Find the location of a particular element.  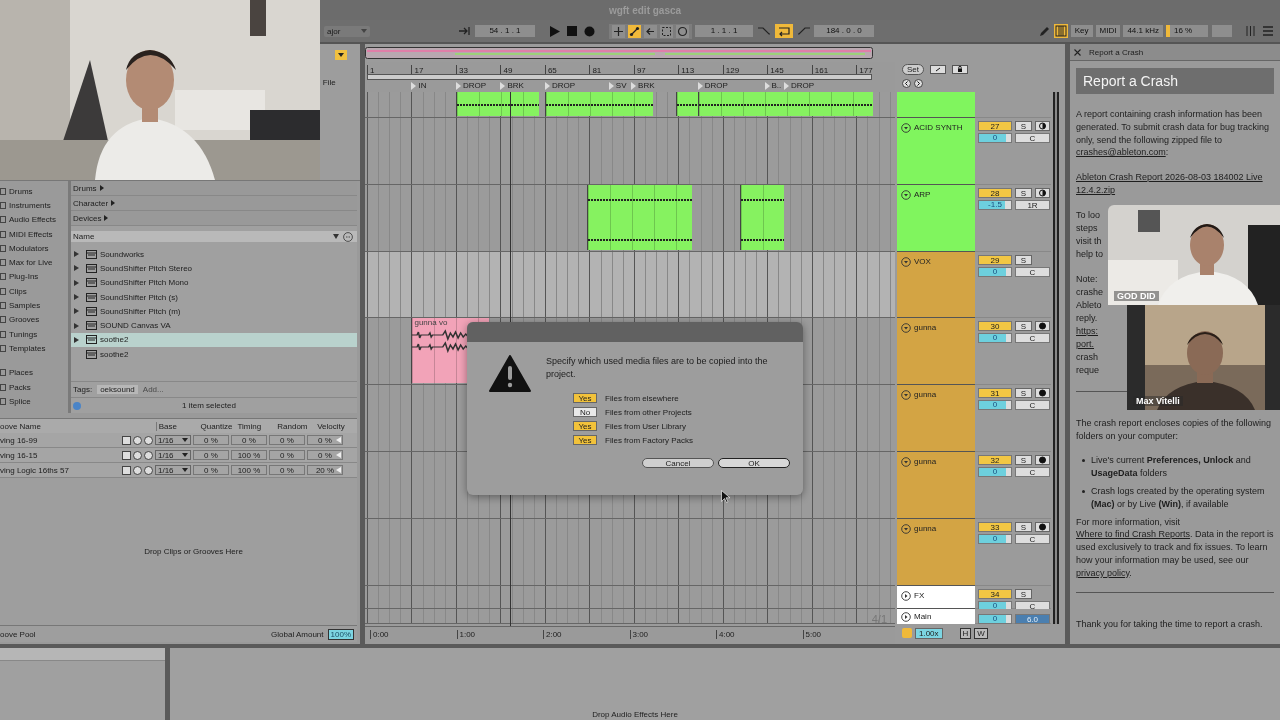

loop-start-field: 1 . 1 . 1 is located at coordinates (724, 31).